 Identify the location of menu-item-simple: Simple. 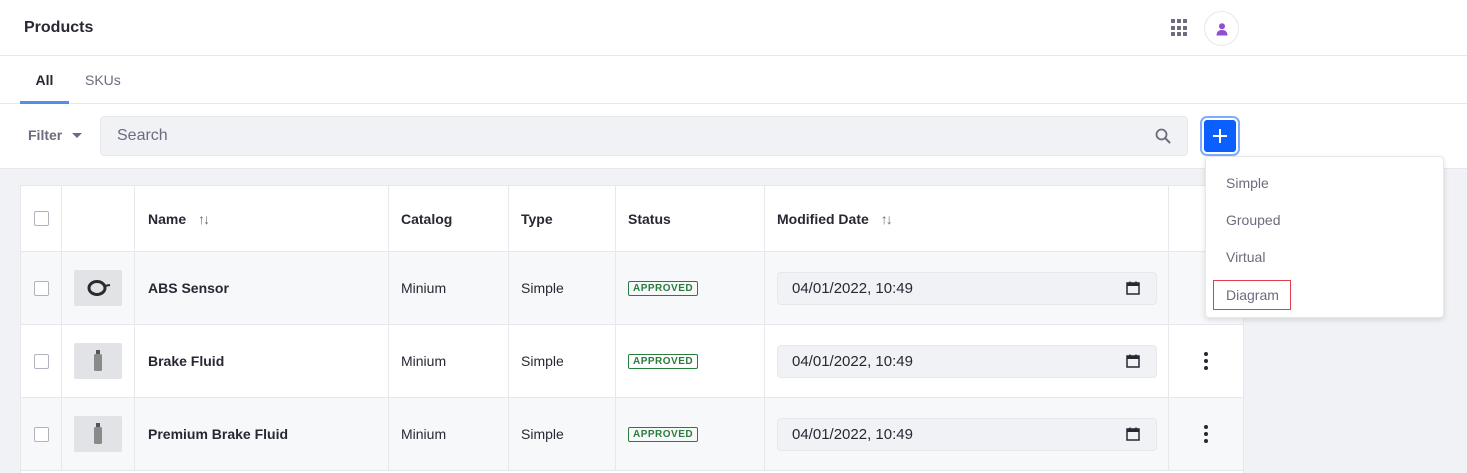
(1247, 183).